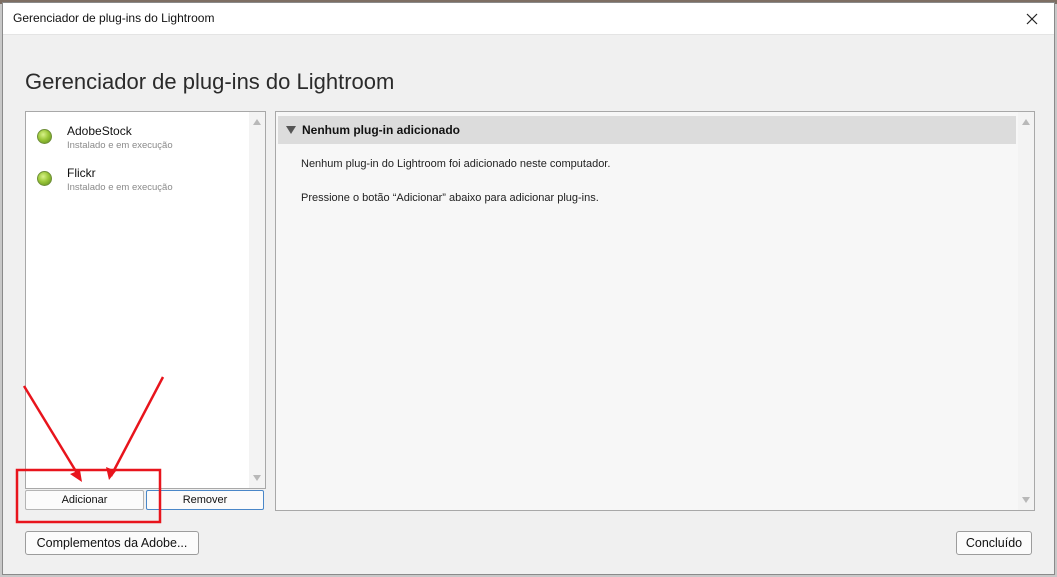  Describe the element at coordinates (994, 543) in the screenshot. I see `done-button: Concluído` at that location.